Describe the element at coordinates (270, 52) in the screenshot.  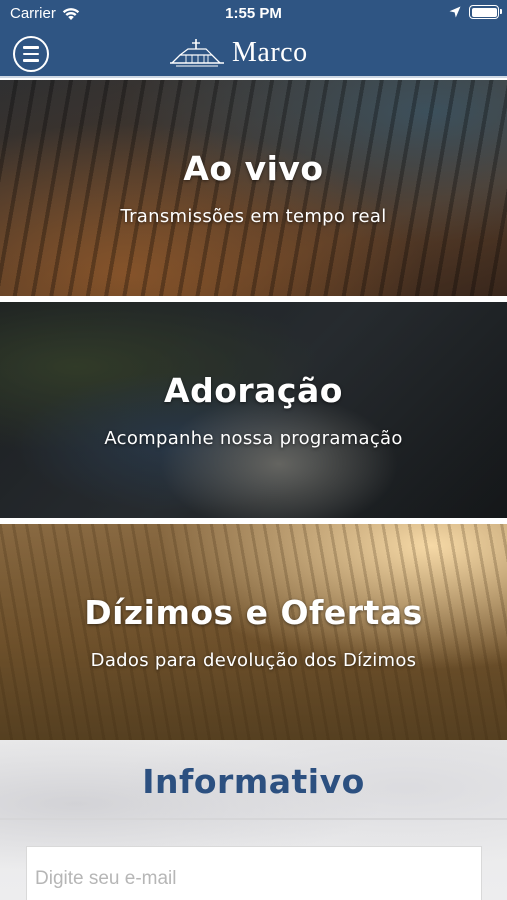
I see `logo-text: Marco` at that location.